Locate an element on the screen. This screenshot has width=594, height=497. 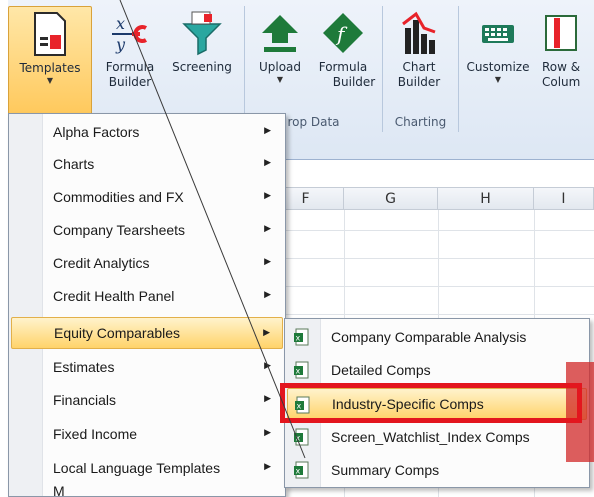
menu-item-commodities-fx: Commodities and FX ▶ is located at coordinates (147, 197).